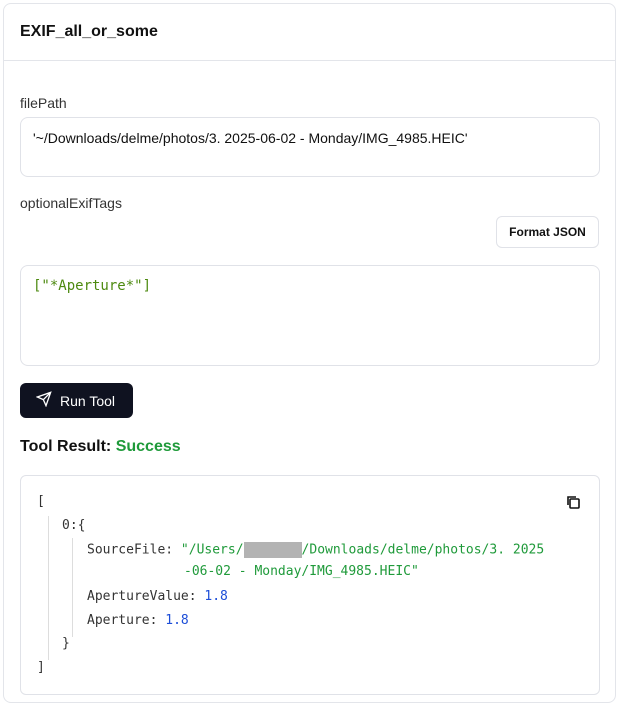  I want to click on format-json-button: Format JSON, so click(547, 232).